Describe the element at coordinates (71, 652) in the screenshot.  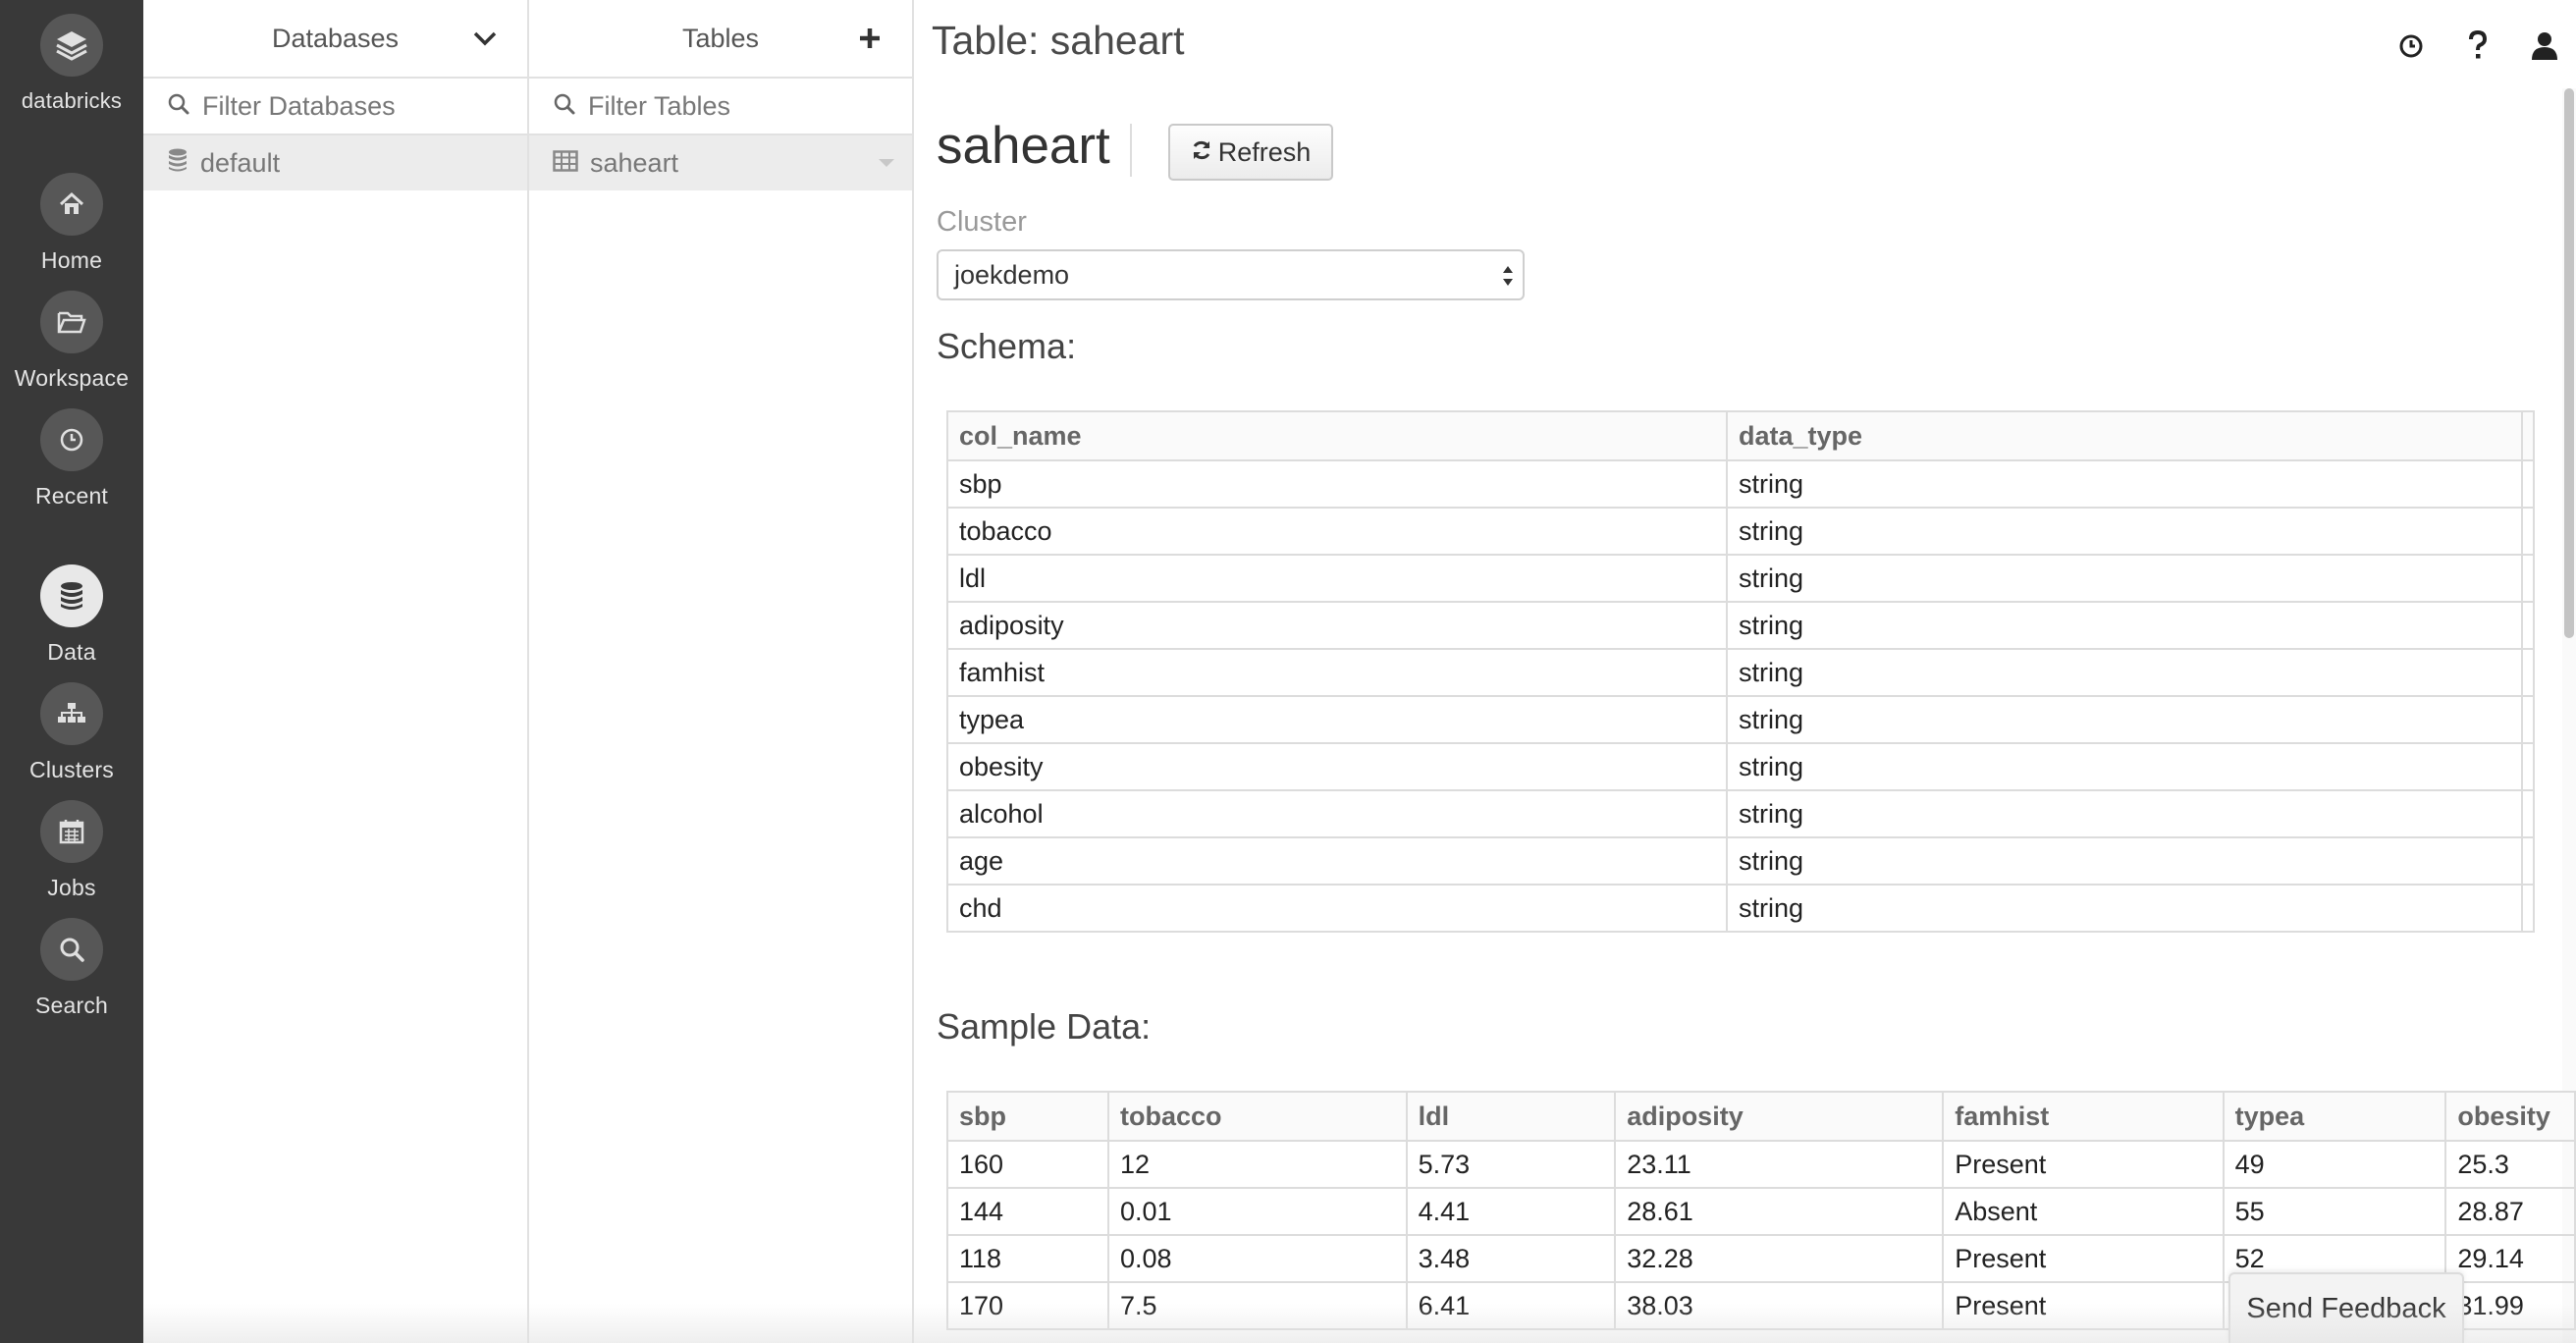
I see `nav-label-data: Data` at that location.